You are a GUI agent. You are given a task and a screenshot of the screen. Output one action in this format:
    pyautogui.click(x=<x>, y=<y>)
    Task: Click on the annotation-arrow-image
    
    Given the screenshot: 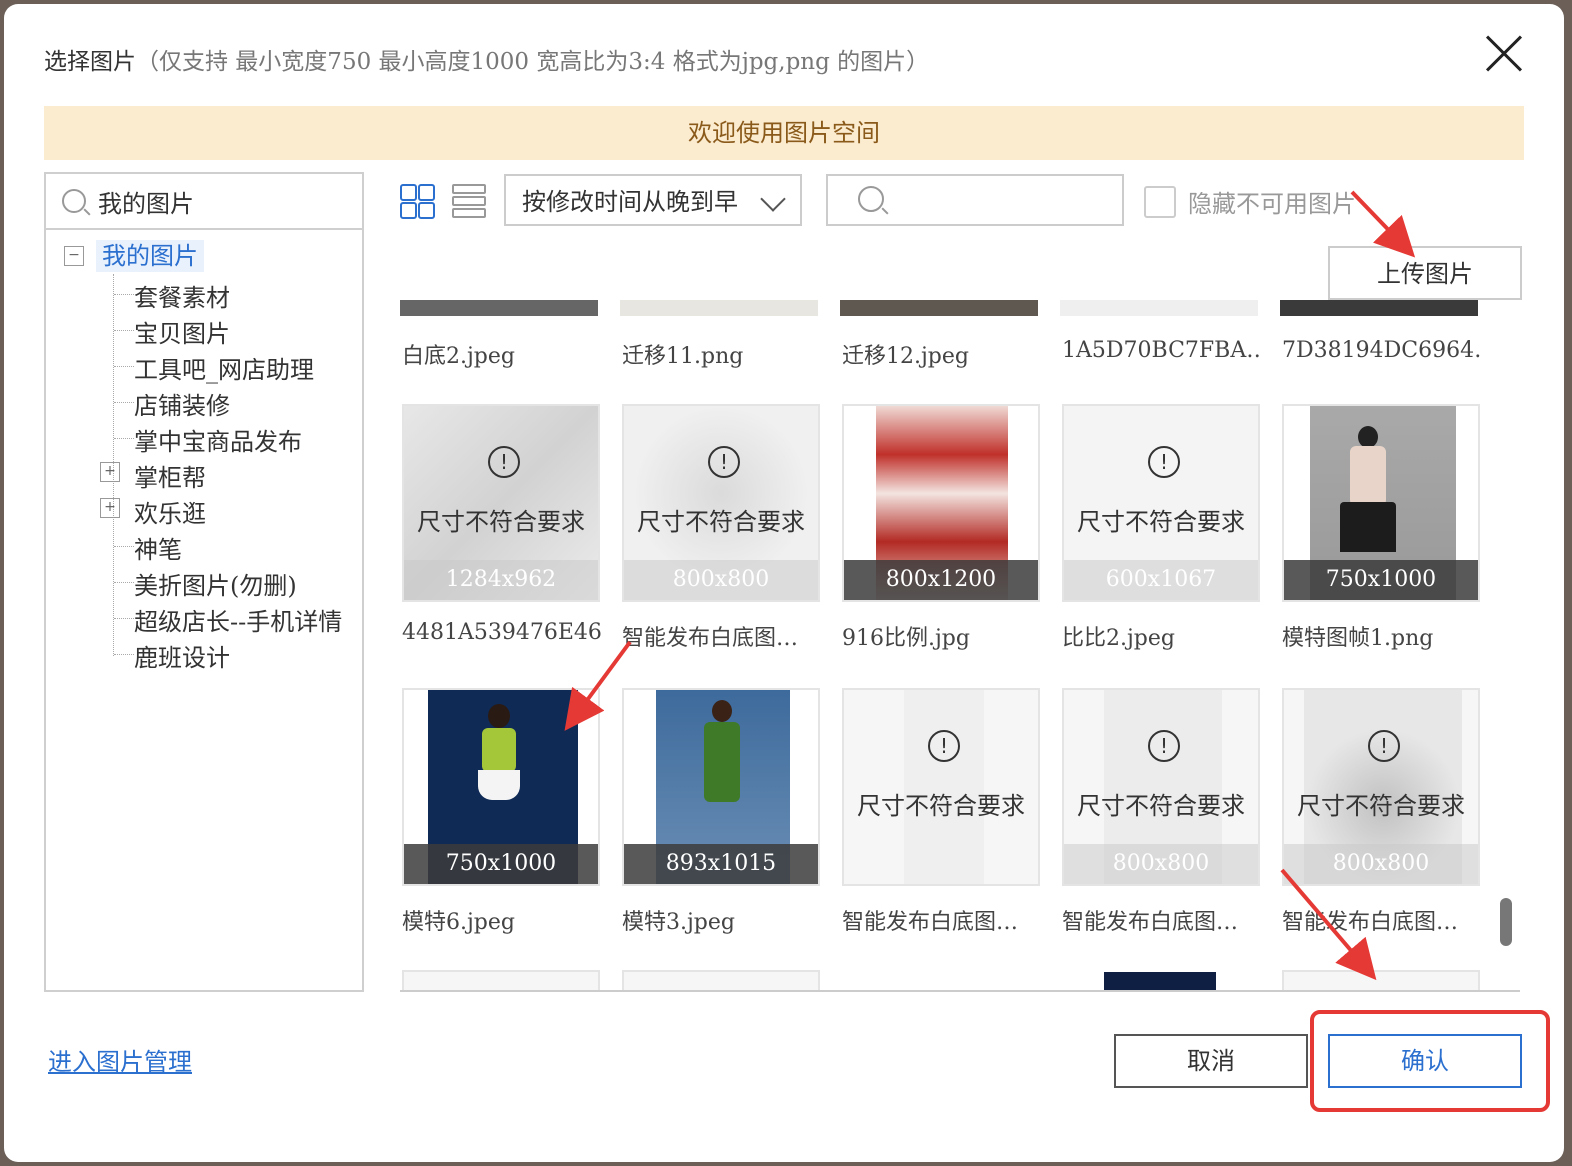 What is the action you would take?
    pyautogui.click(x=598, y=685)
    